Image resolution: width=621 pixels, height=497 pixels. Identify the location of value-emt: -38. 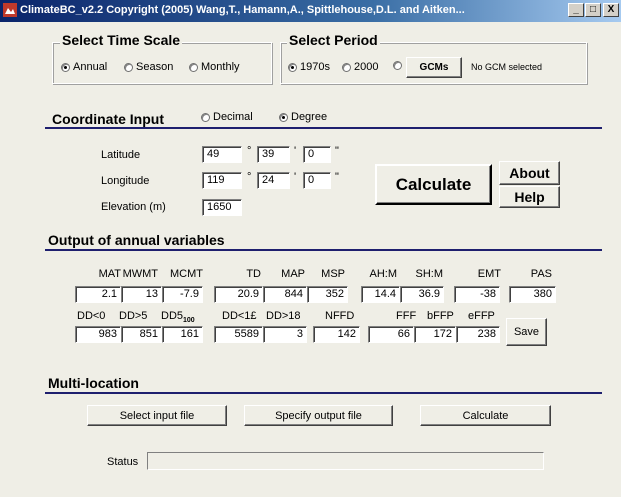
(477, 294).